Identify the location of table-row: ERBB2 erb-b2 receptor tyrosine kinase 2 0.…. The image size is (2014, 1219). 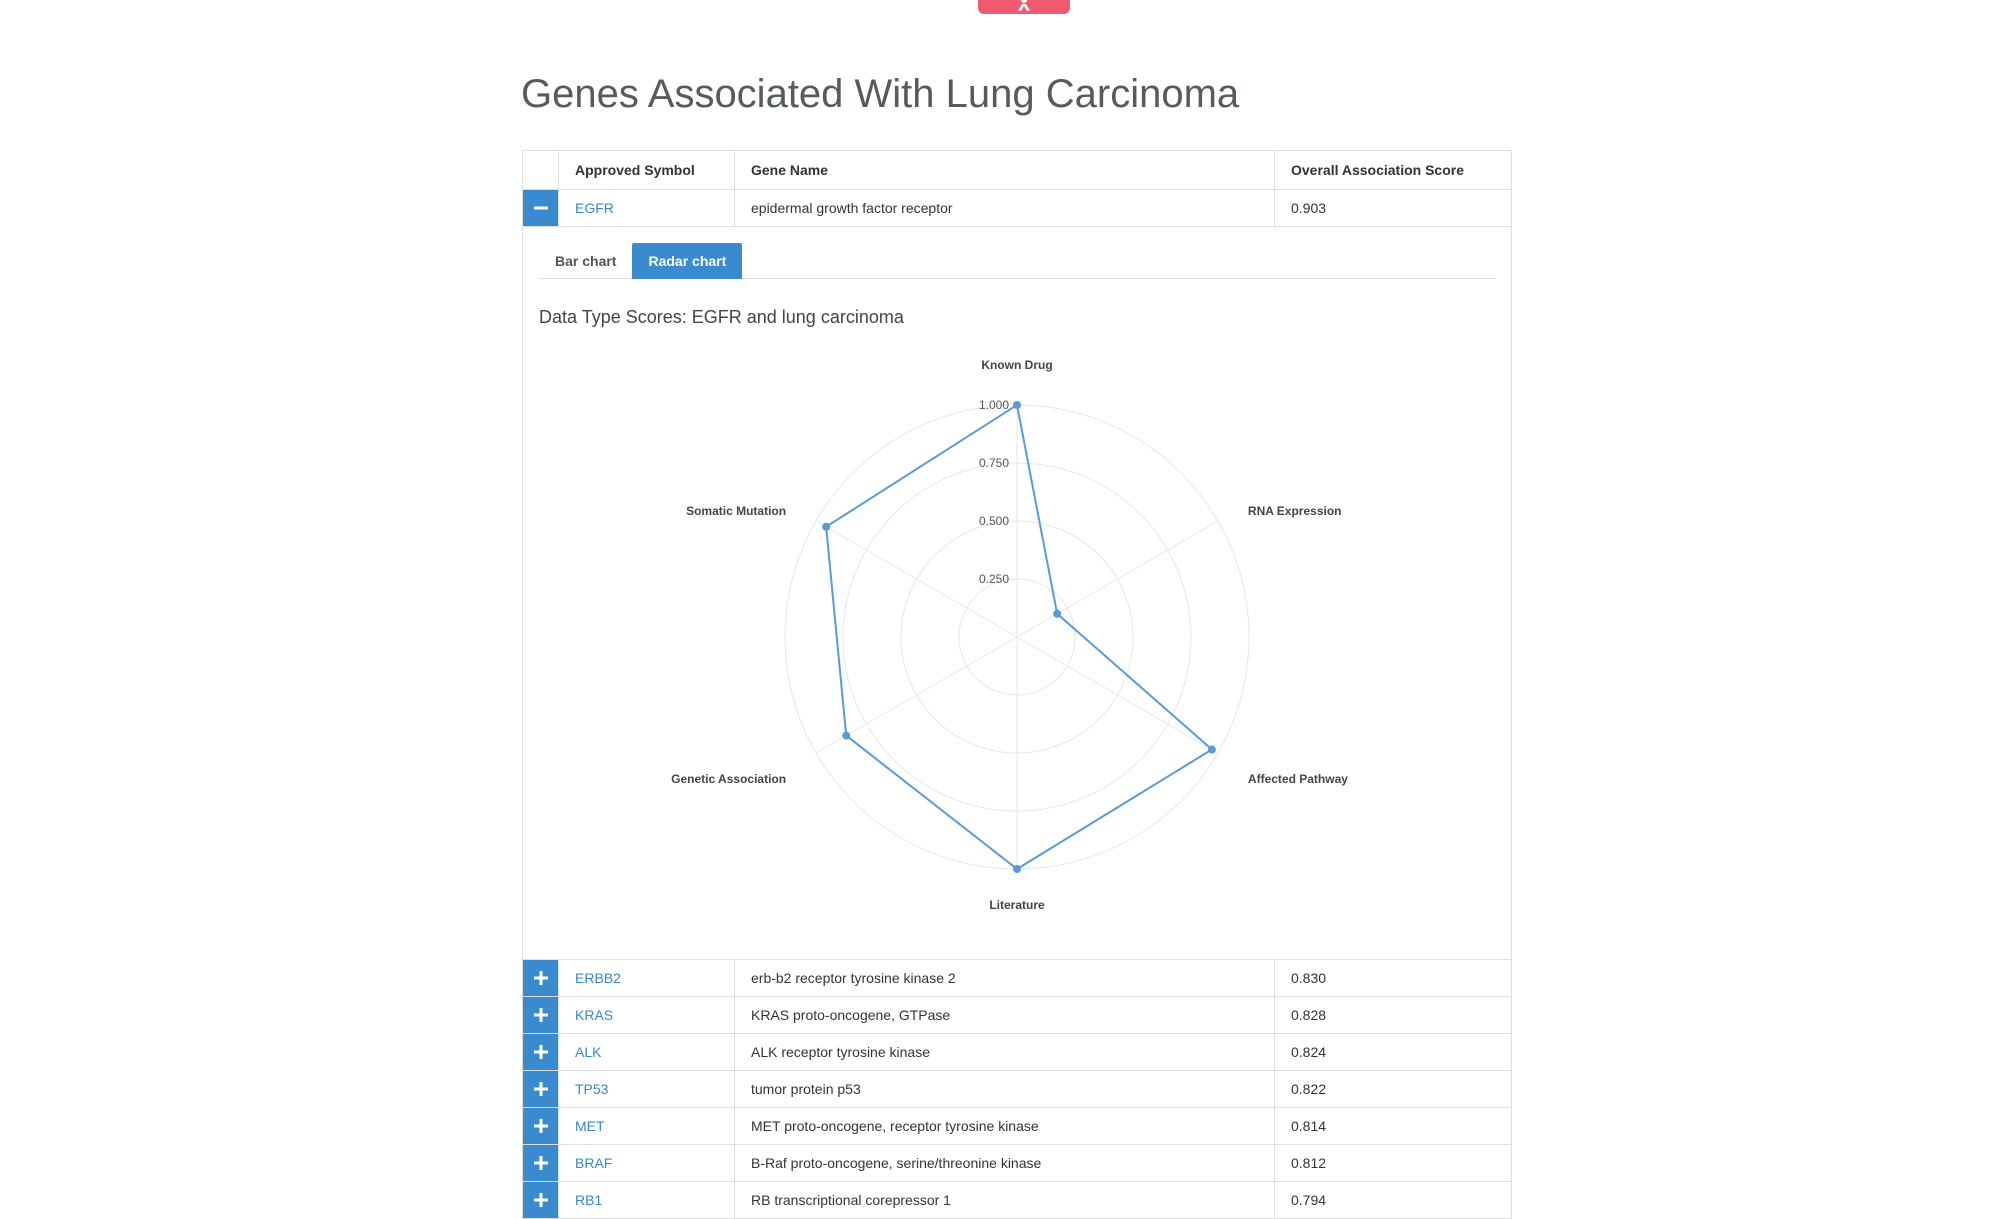
(1017, 978).